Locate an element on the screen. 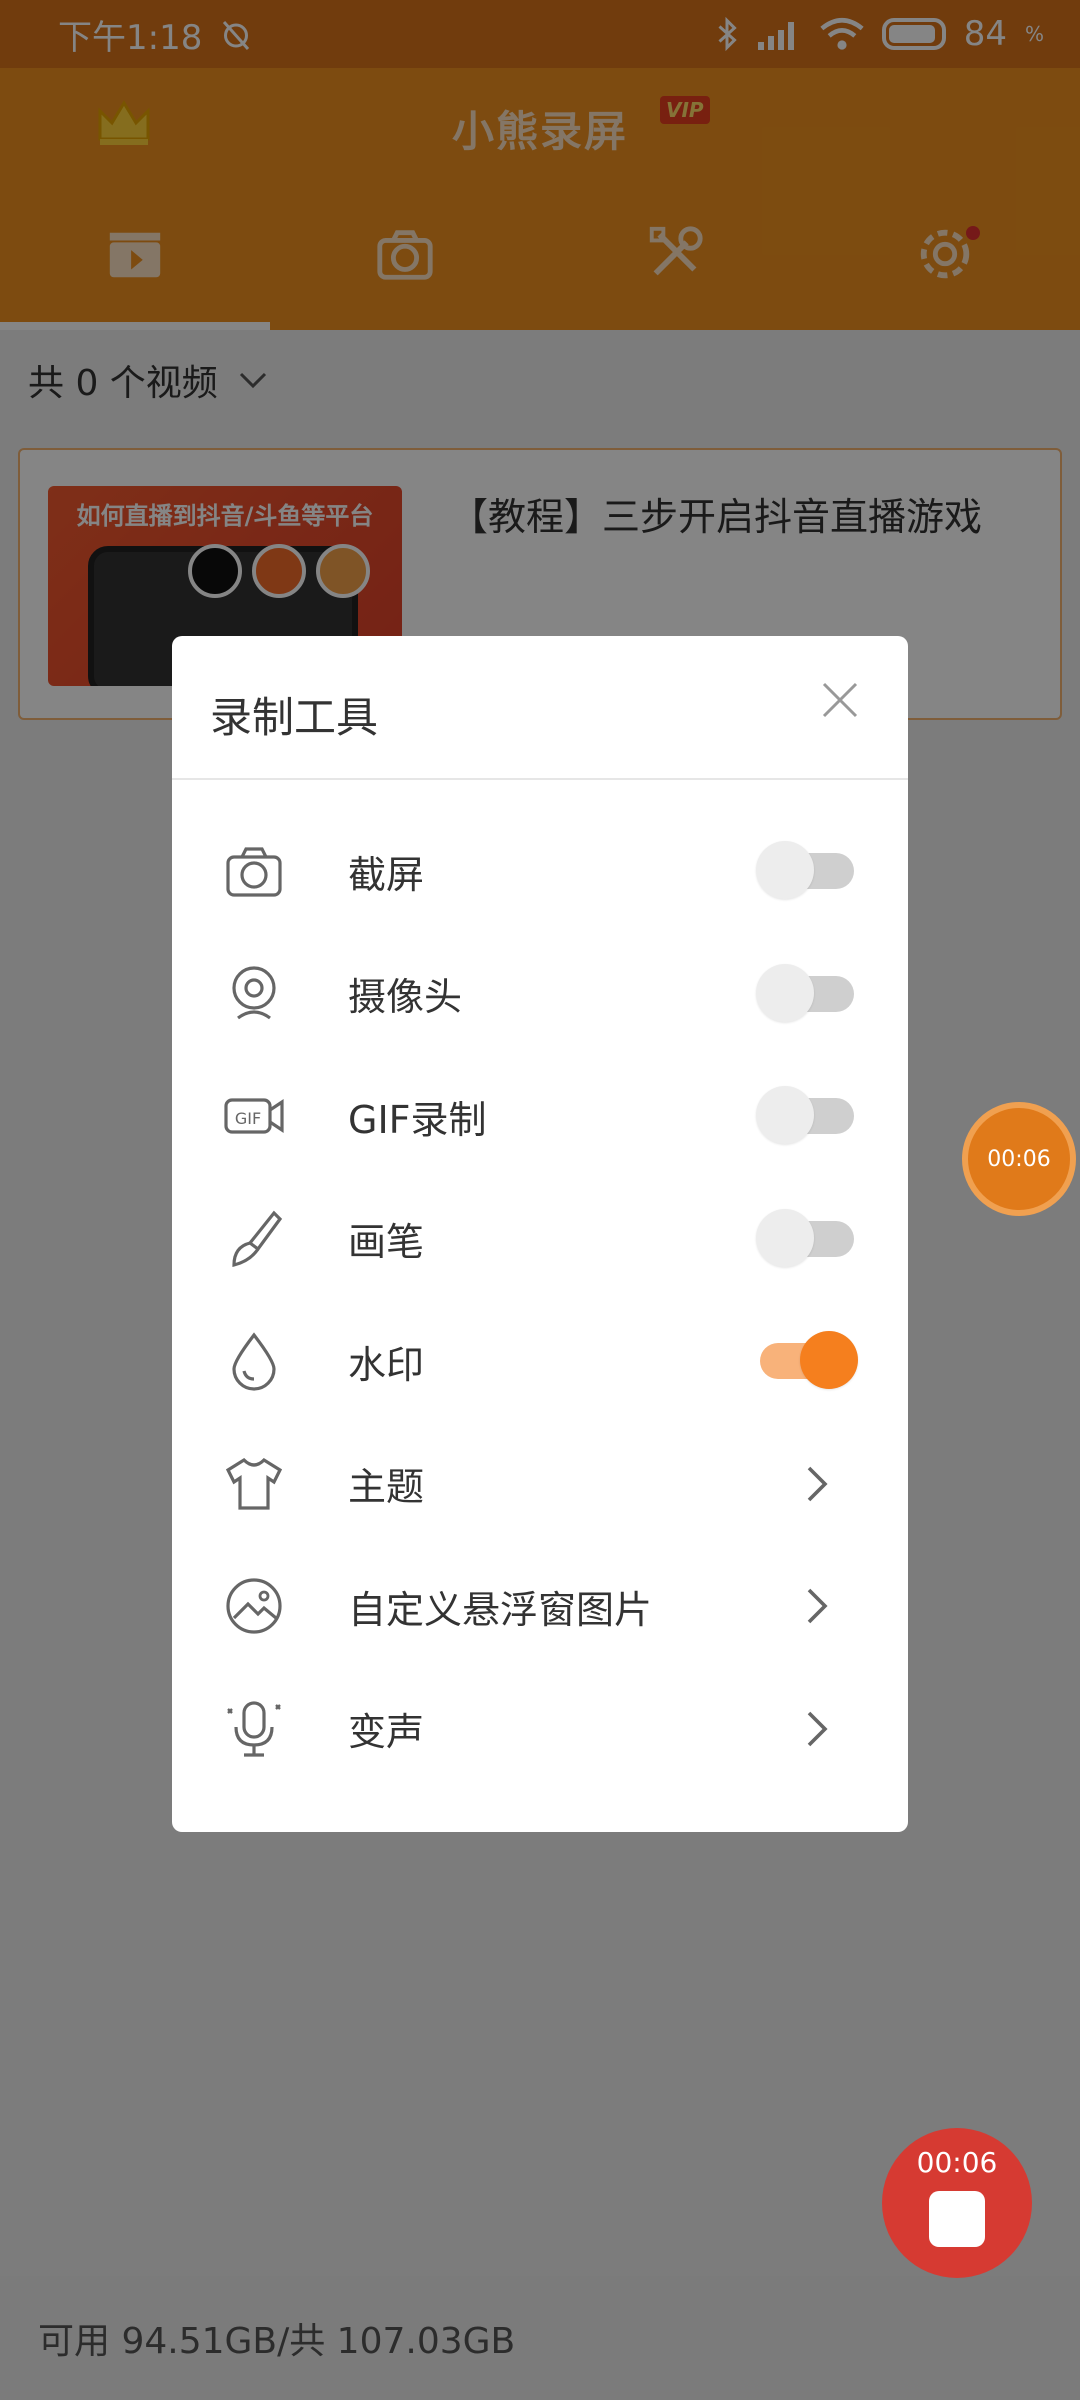 The width and height of the screenshot is (1080, 2400). tshirt-icon is located at coordinates (254, 1483).